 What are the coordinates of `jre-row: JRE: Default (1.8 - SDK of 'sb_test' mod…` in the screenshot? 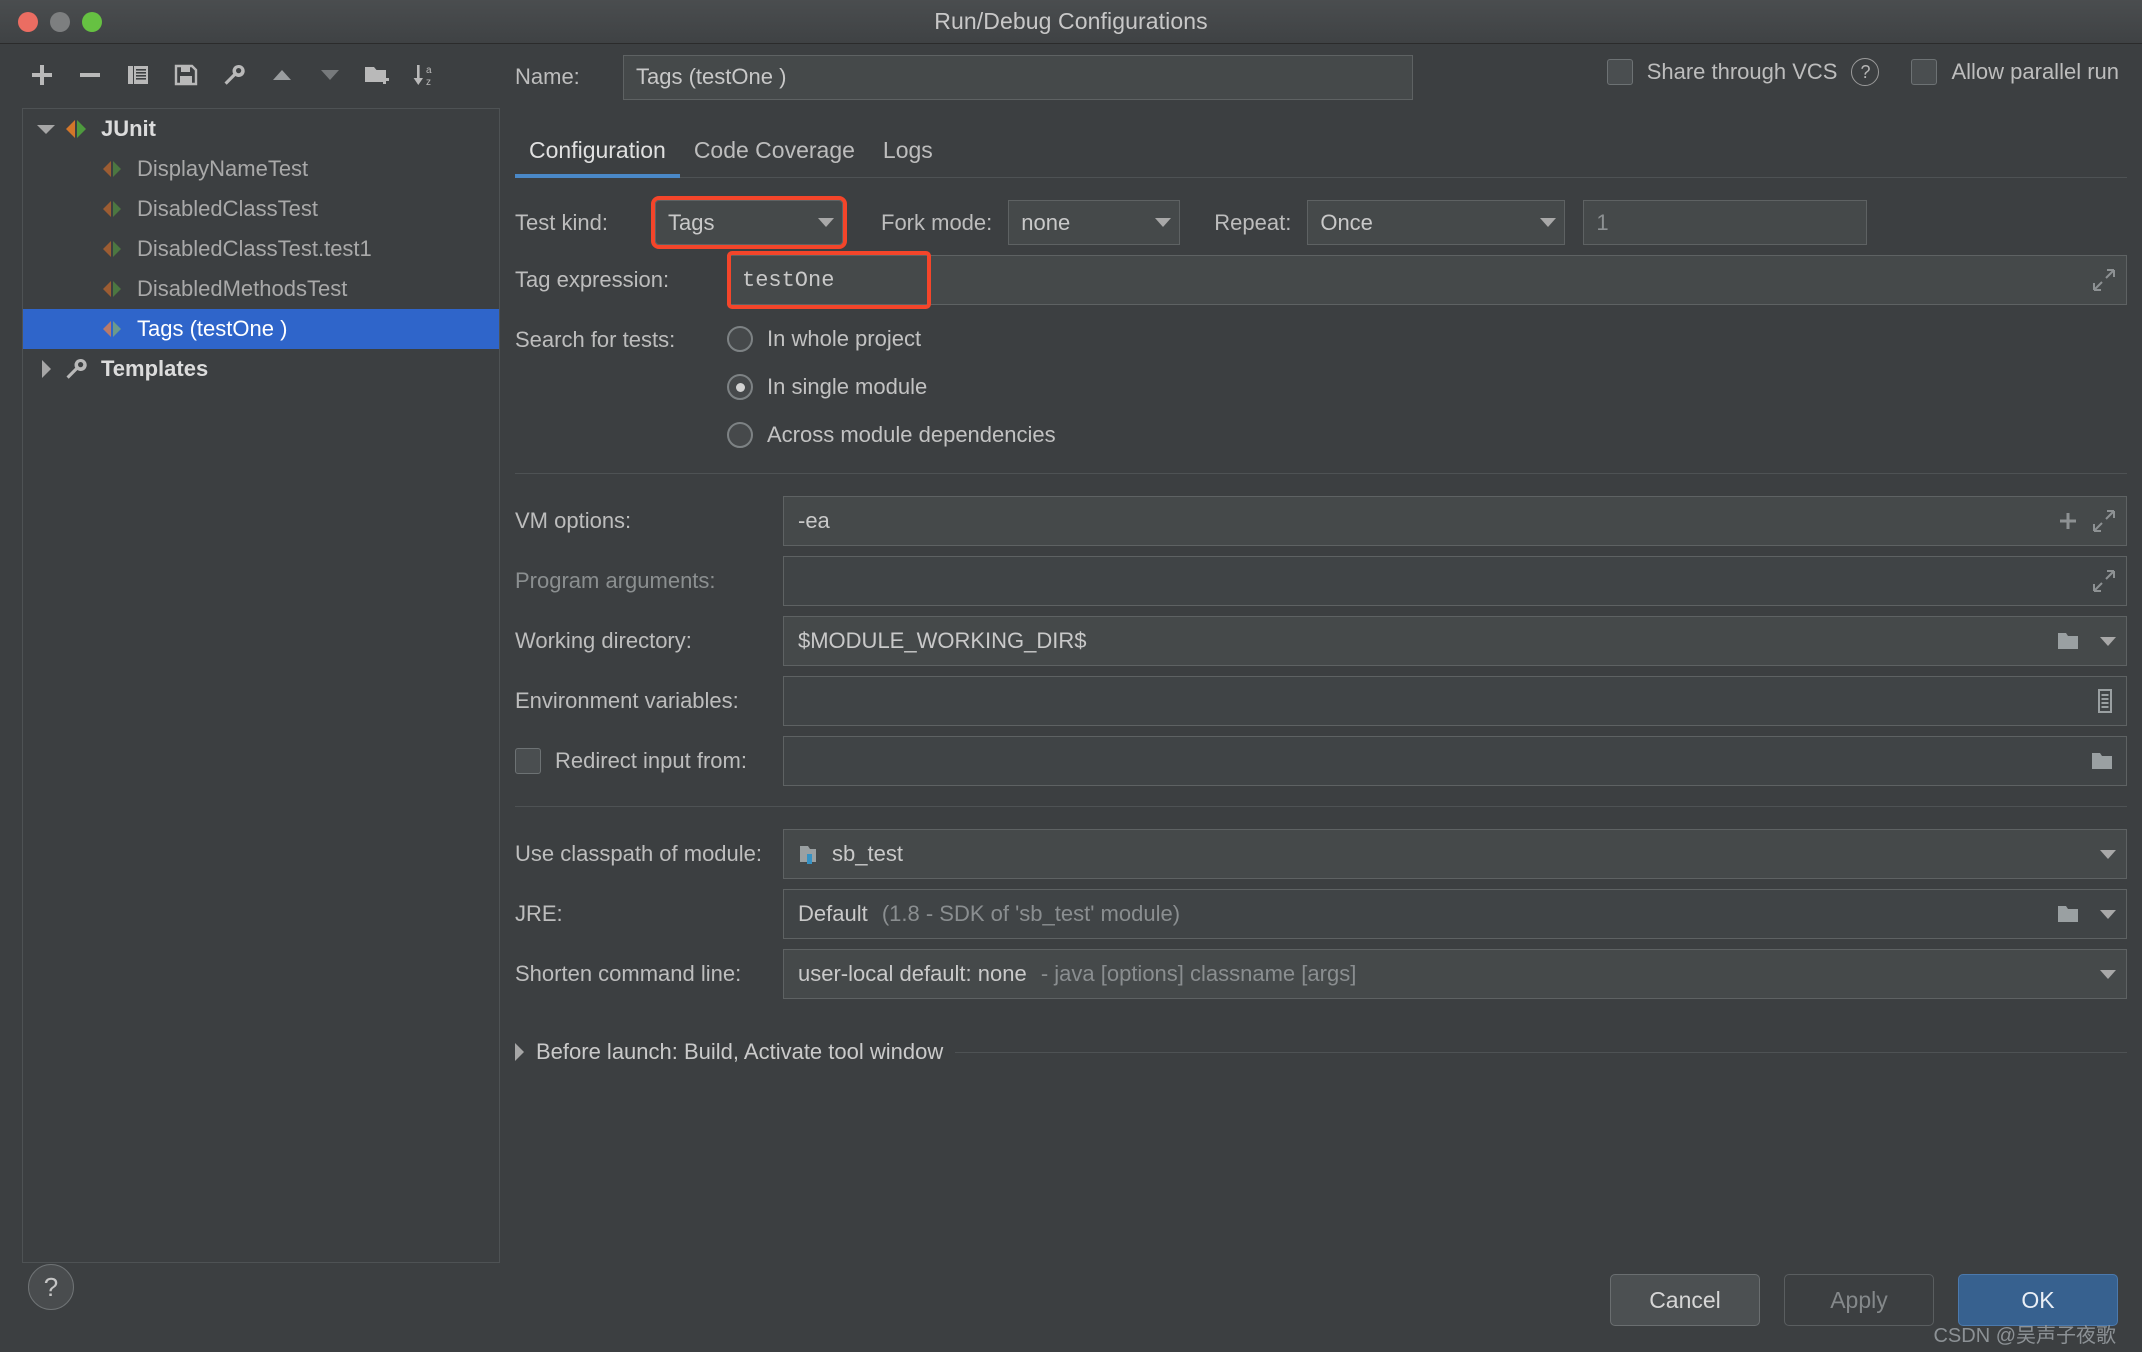 It's located at (1321, 914).